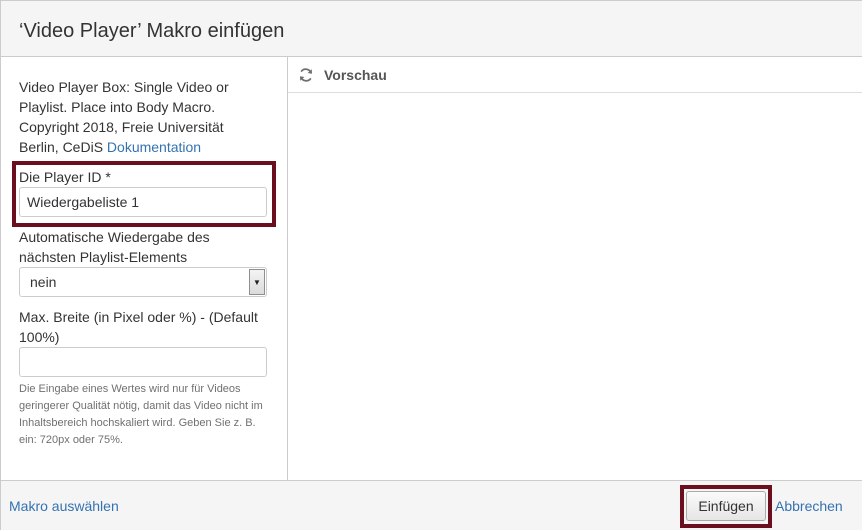 This screenshot has height=530, width=862. What do you see at coordinates (726, 506) in the screenshot?
I see `insert-button: Einfügen` at bounding box center [726, 506].